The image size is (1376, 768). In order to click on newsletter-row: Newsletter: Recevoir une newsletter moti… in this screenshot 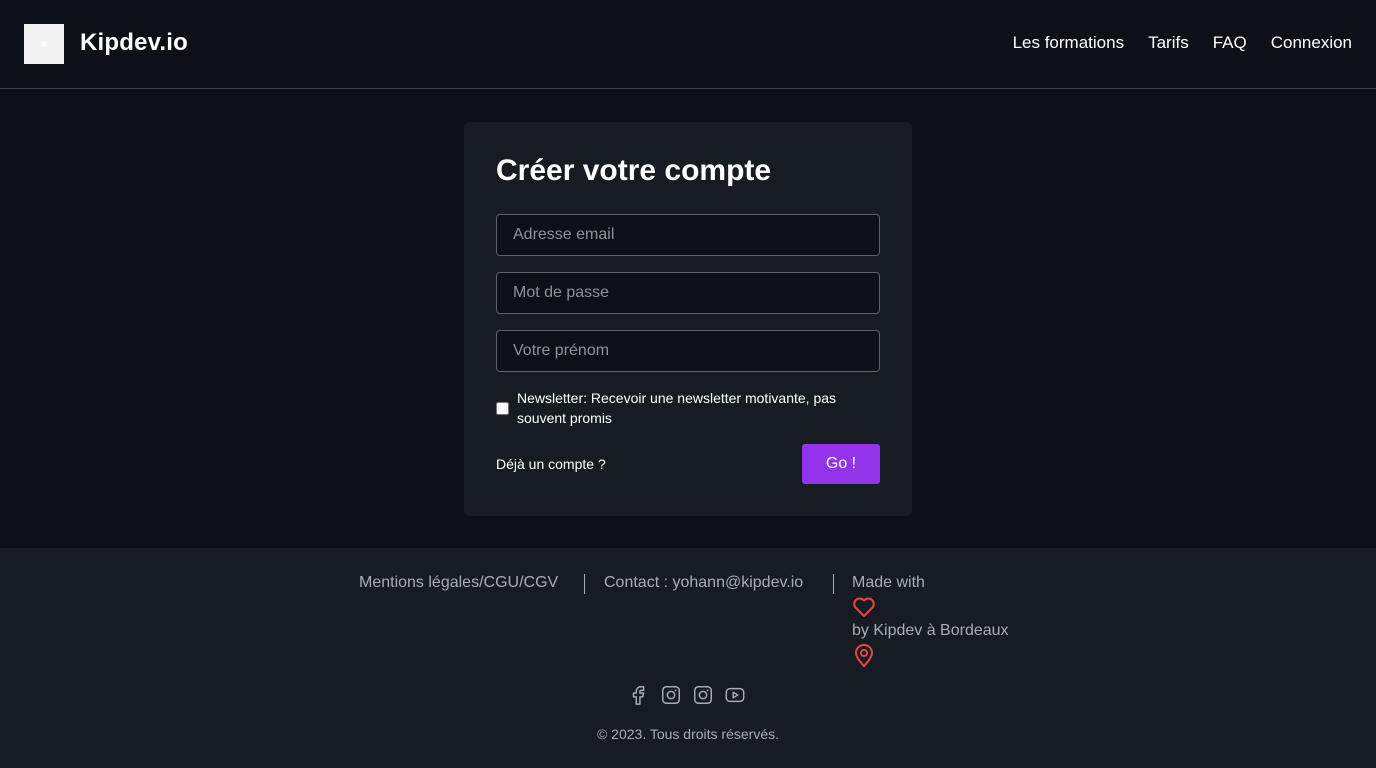, I will do `click(688, 408)`.